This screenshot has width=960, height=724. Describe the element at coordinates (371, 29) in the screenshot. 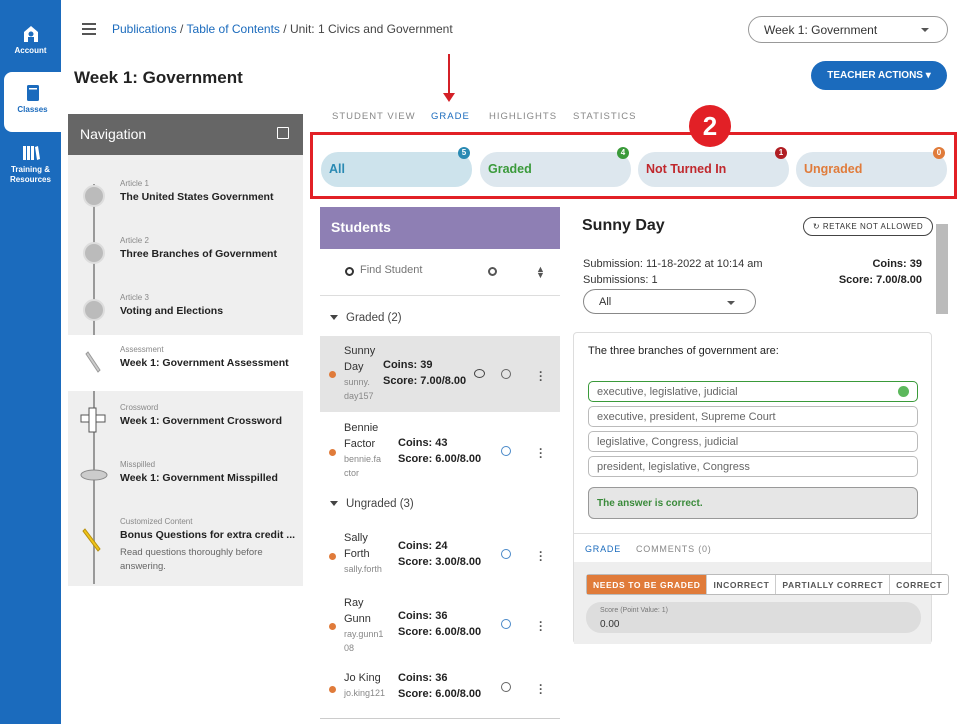

I see `breadcrumb-current: Unit: 1 Civics and Government` at that location.